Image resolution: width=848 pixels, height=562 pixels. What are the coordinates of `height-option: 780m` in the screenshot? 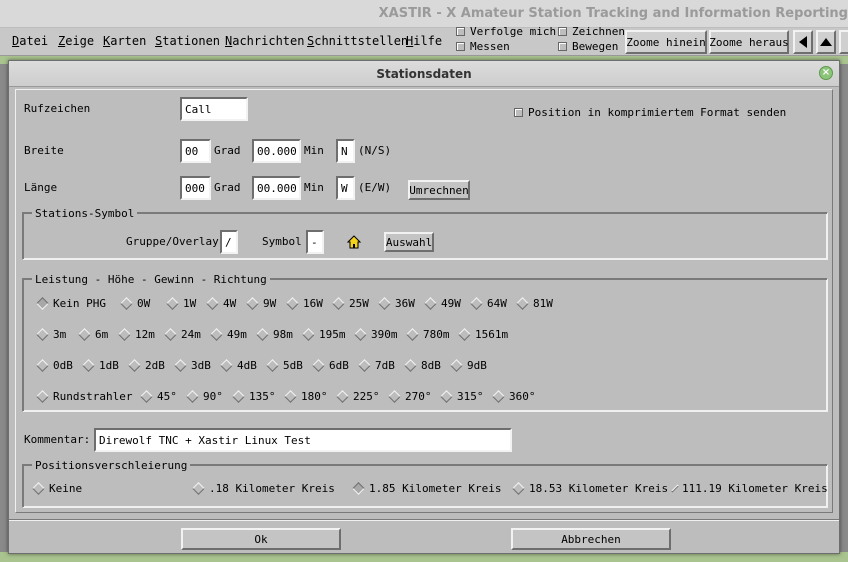 It's located at (432, 334).